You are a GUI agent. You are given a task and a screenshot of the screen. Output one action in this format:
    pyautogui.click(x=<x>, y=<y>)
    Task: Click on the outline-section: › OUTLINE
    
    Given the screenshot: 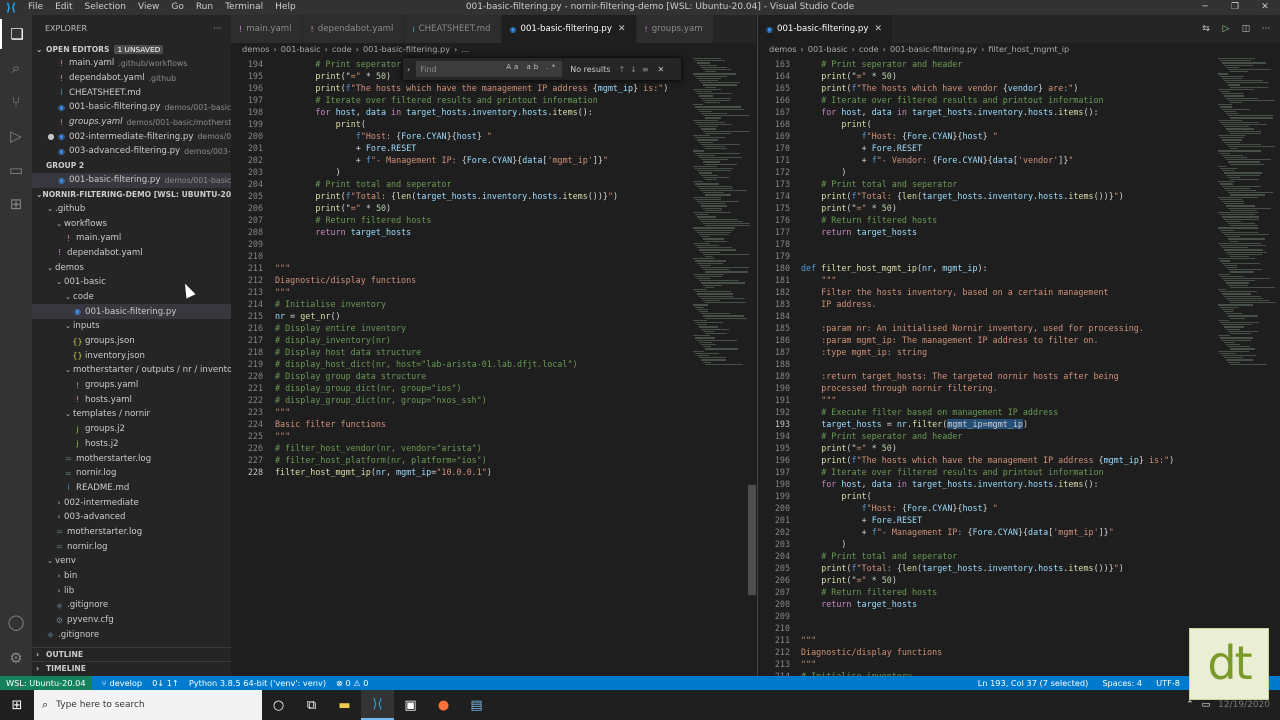 What is the action you would take?
    pyautogui.click(x=131, y=654)
    